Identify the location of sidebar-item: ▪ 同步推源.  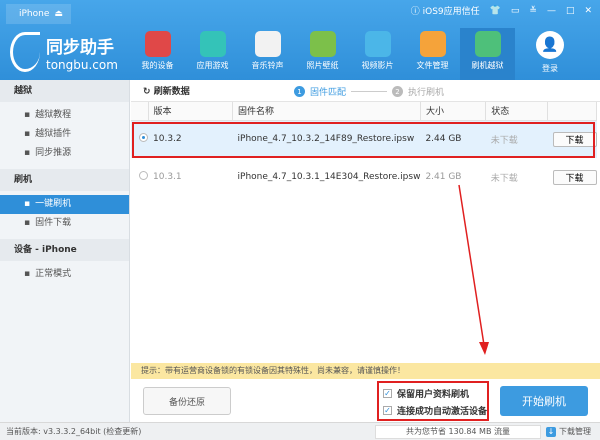
(64, 153).